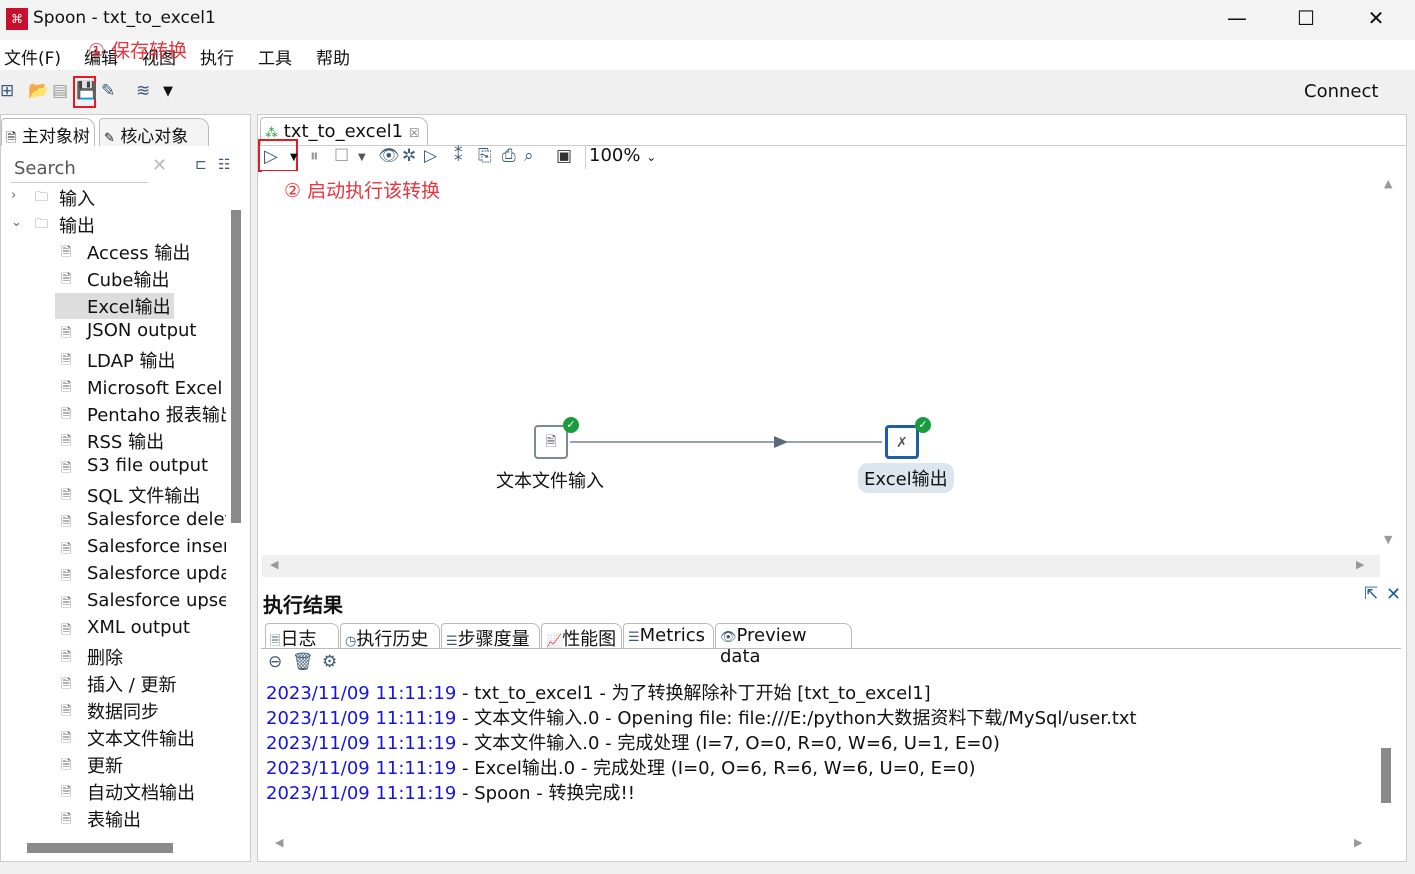 Image resolution: width=1415 pixels, height=874 pixels. I want to click on tree-item: 🗎 JSON output, so click(113, 332).